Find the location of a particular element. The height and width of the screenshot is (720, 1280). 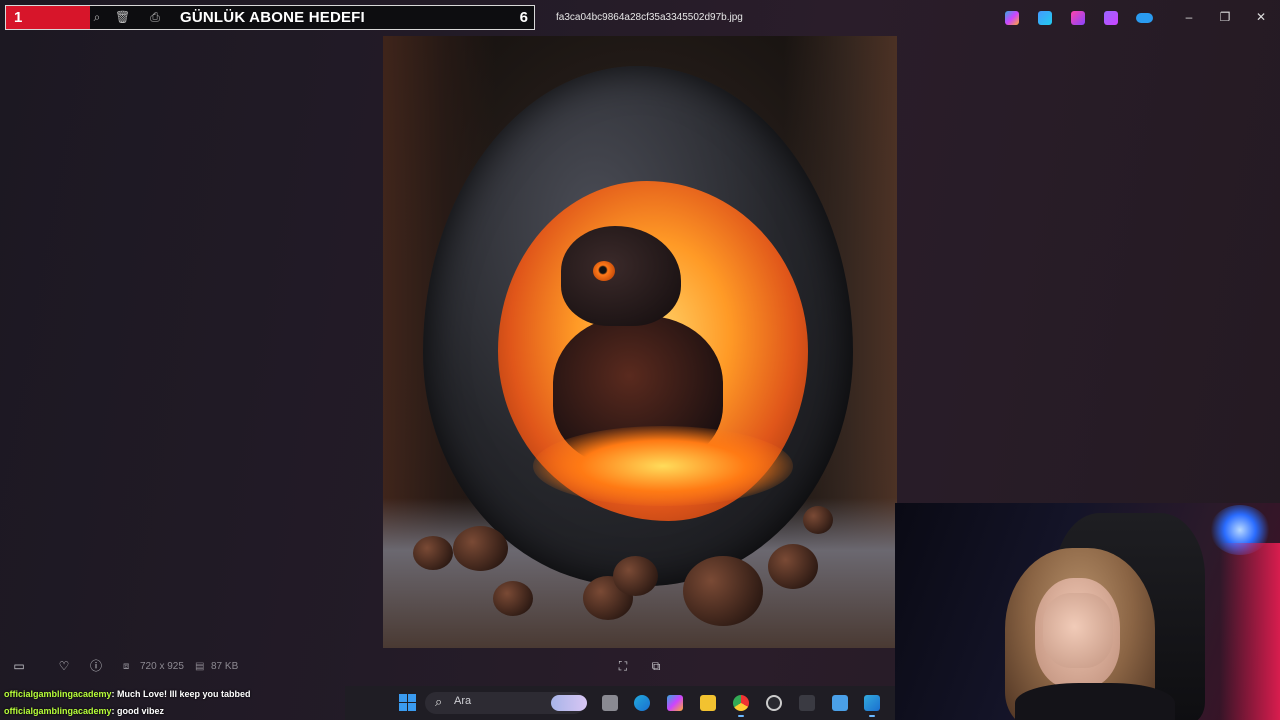

taskbar: ⌕ Ara is located at coordinates (620, 703).